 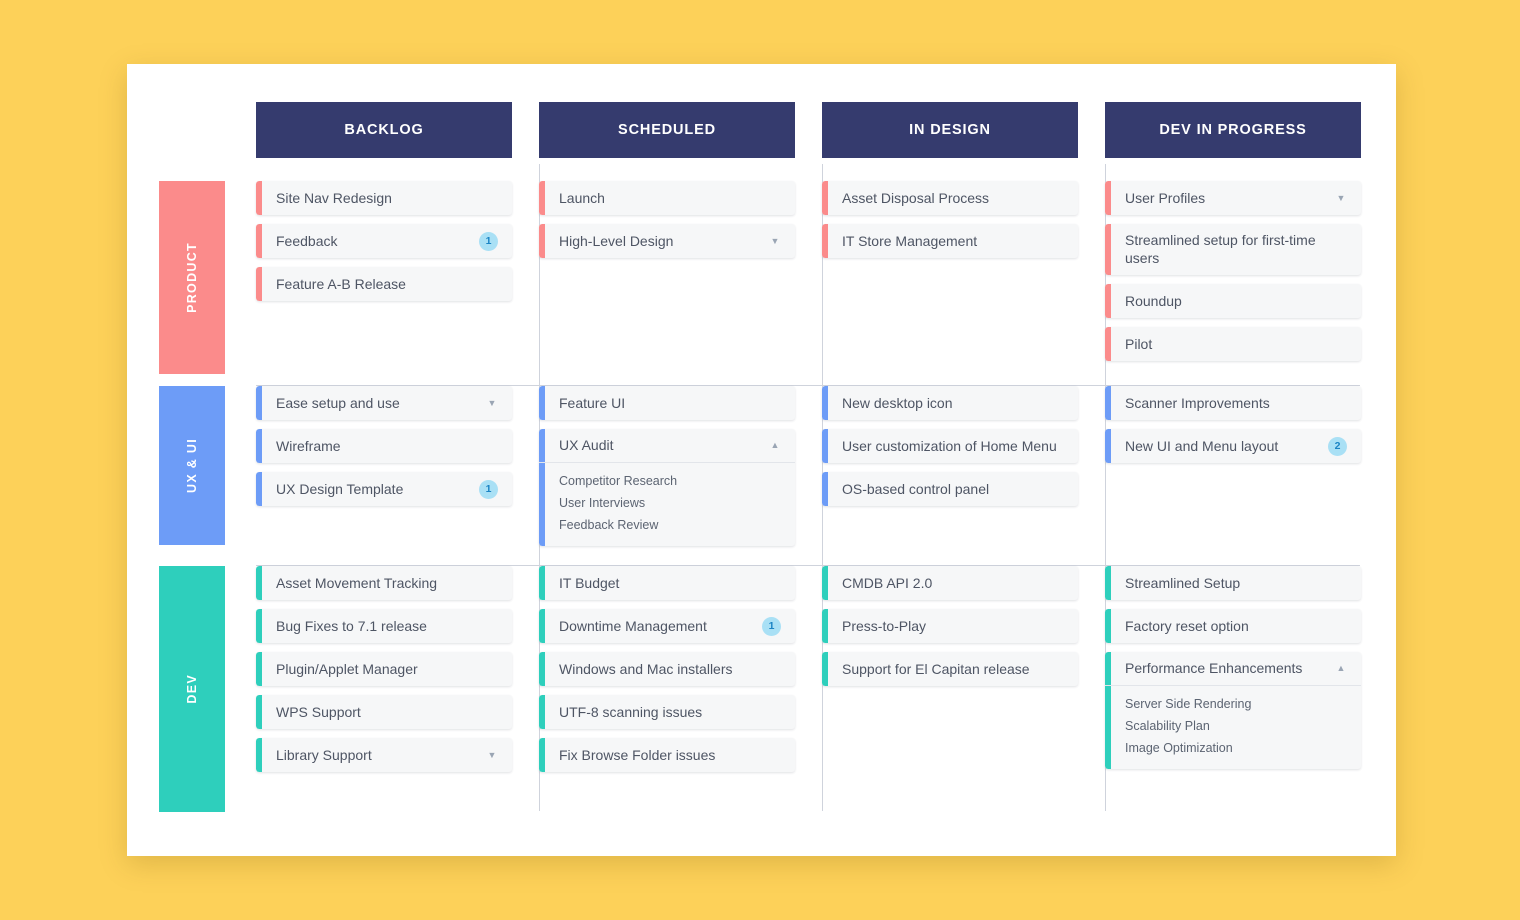 I want to click on card-title: Performance Enhancements, so click(x=1214, y=668).